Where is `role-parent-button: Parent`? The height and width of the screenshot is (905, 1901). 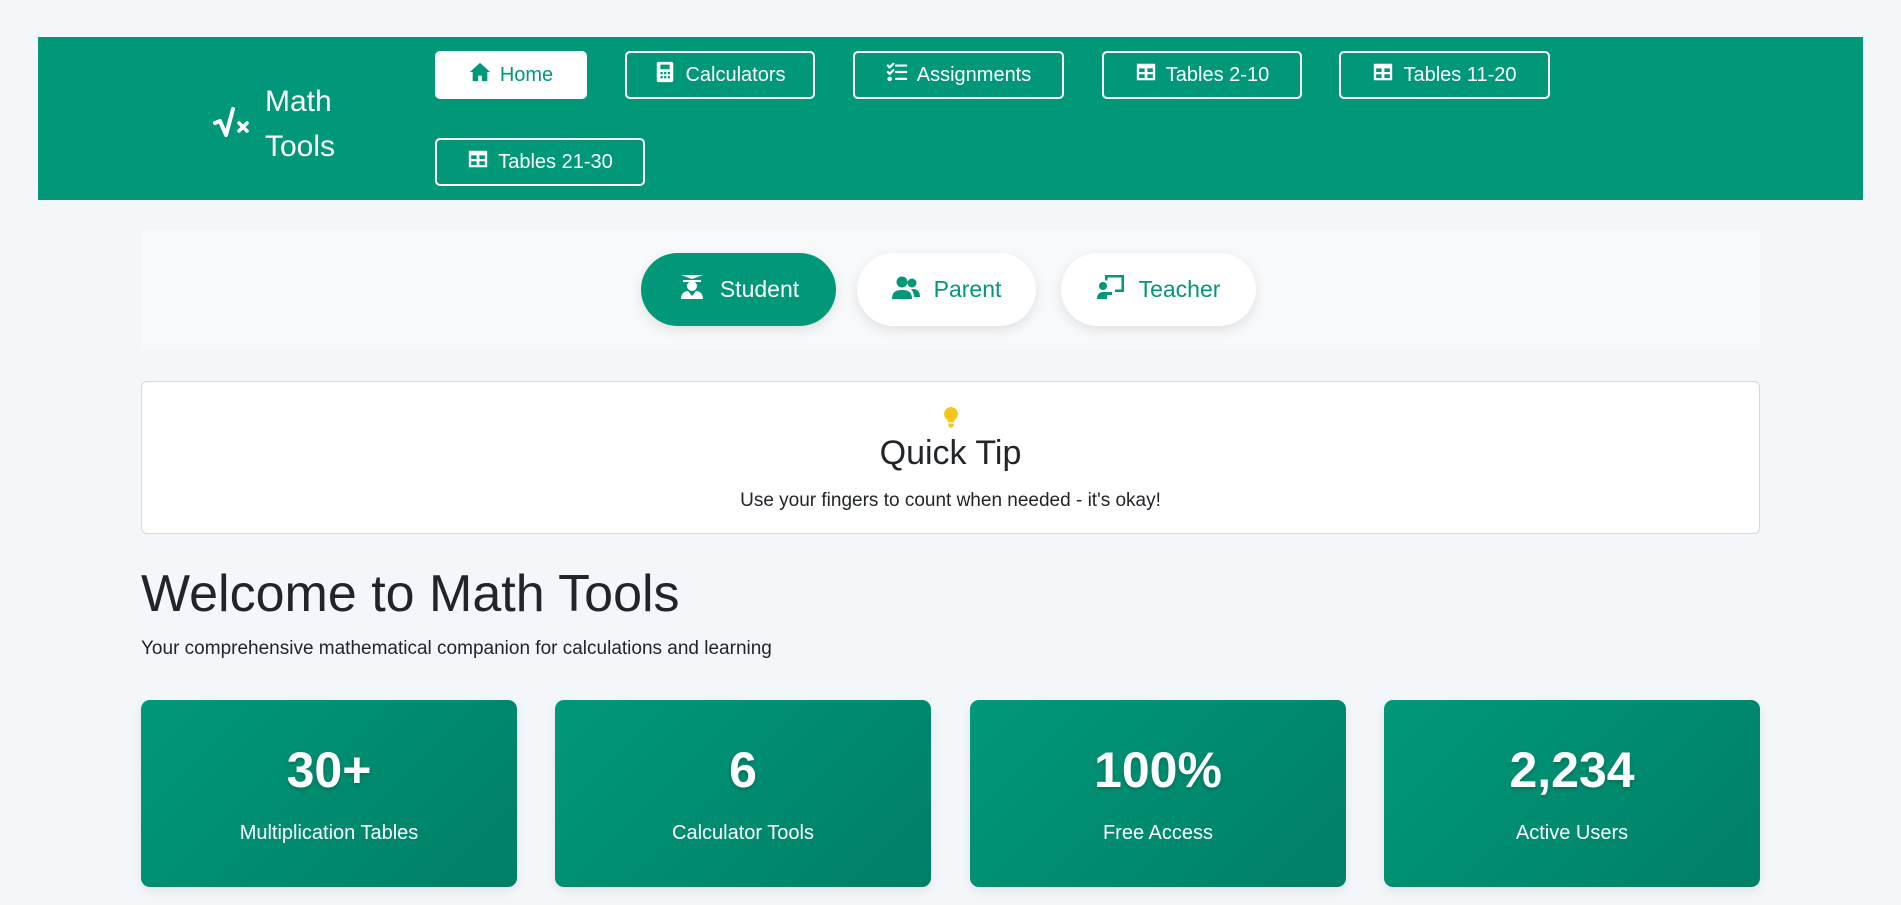 role-parent-button: Parent is located at coordinates (946, 289).